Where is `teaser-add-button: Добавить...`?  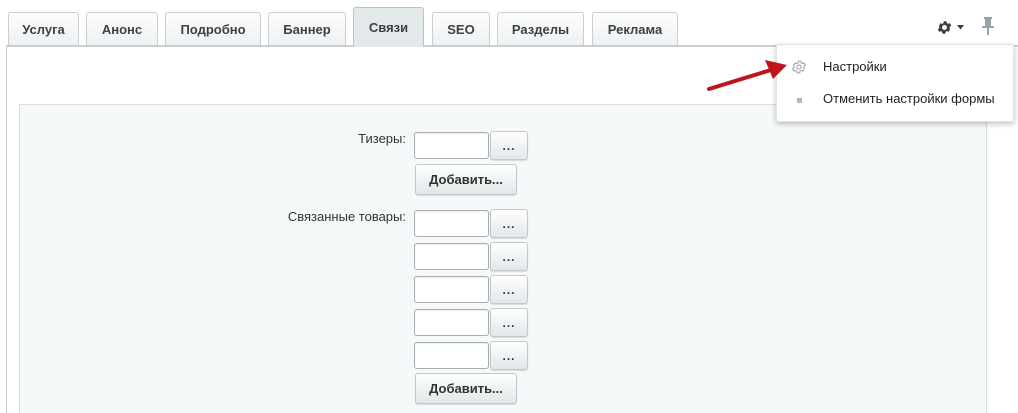
teaser-add-button: Добавить... is located at coordinates (466, 179).